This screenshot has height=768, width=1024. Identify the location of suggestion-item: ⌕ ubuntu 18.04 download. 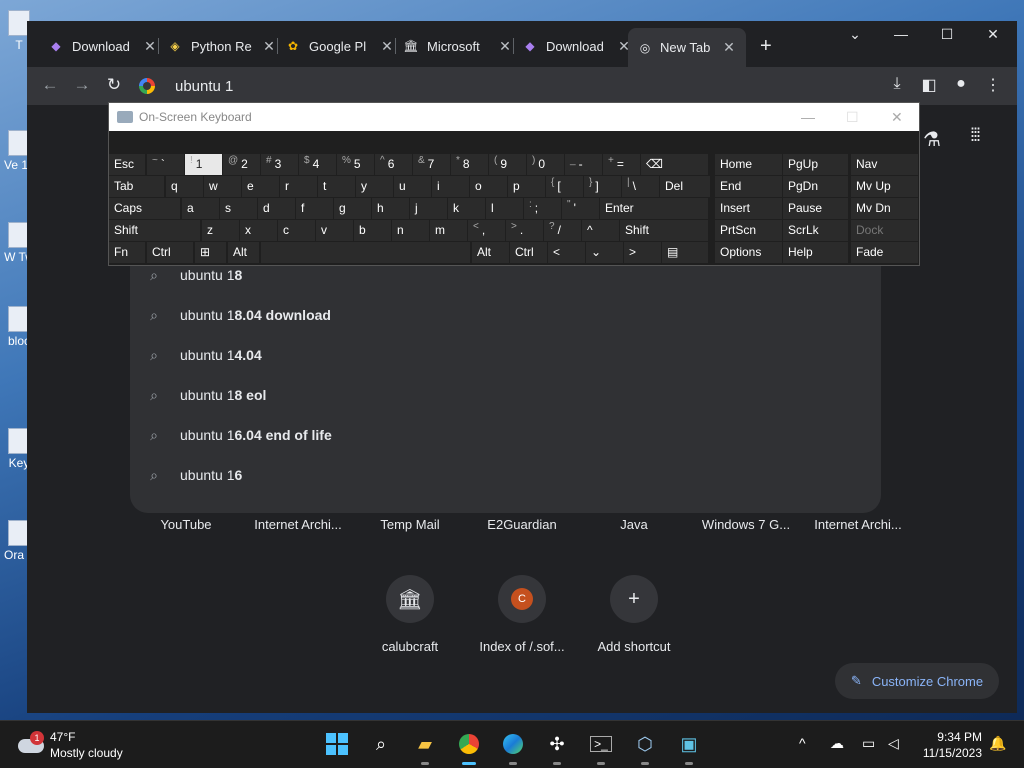
(505, 315).